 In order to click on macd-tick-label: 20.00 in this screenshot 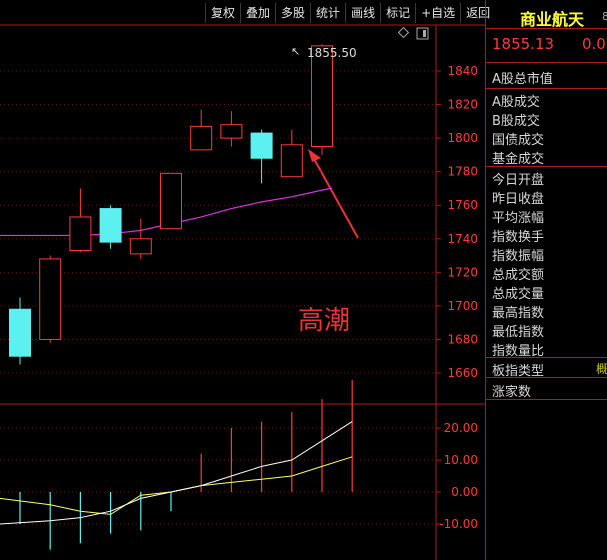, I will do `click(461, 428)`.